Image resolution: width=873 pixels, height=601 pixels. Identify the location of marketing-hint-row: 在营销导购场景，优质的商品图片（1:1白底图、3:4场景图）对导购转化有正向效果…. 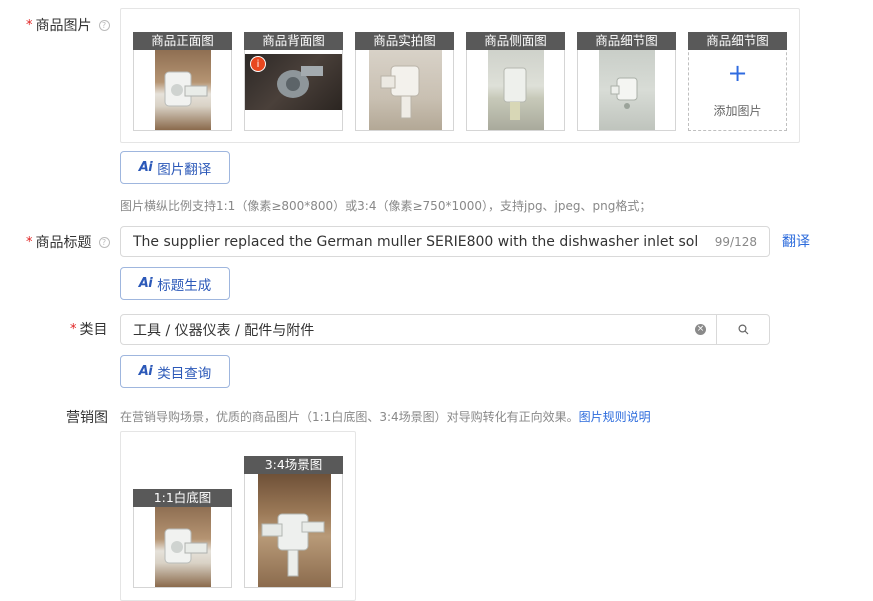
(385, 416).